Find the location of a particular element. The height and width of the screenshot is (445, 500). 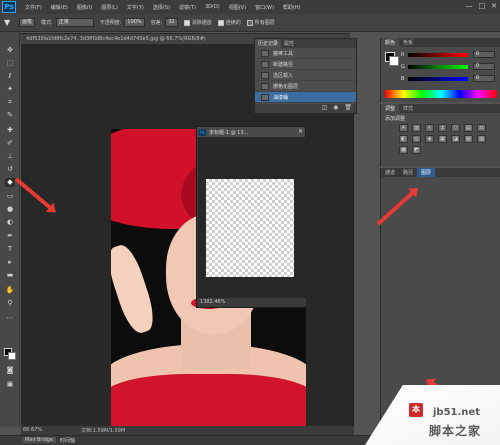

contiguous-checkbox is located at coordinates (220, 22).